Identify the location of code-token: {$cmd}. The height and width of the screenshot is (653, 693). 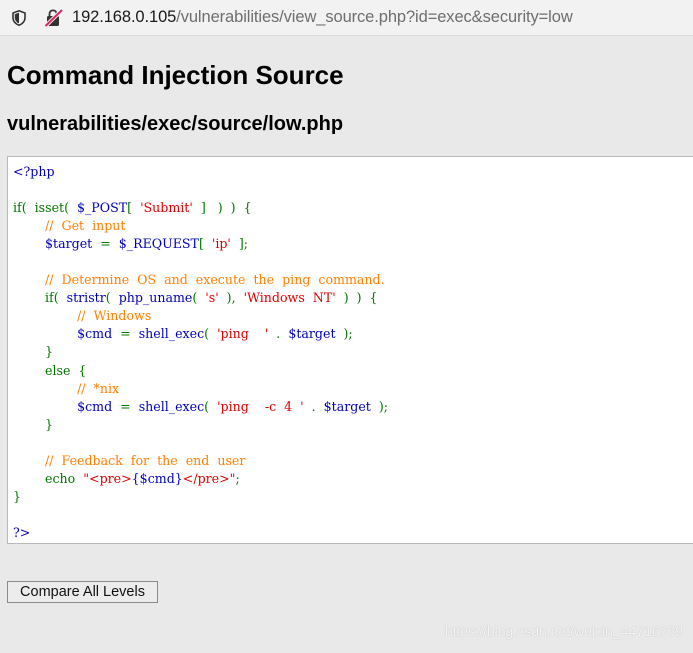
(157, 478).